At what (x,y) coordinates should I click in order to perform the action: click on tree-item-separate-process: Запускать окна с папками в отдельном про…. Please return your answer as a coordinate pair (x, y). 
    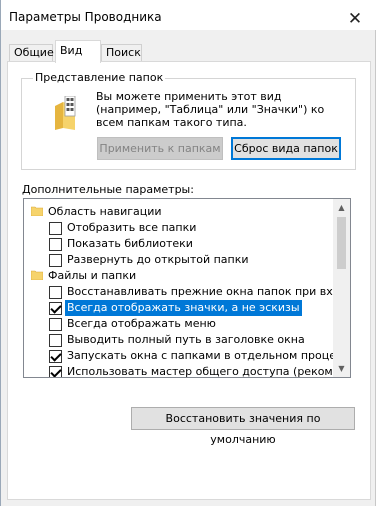
    Looking at the image, I should click on (187, 356).